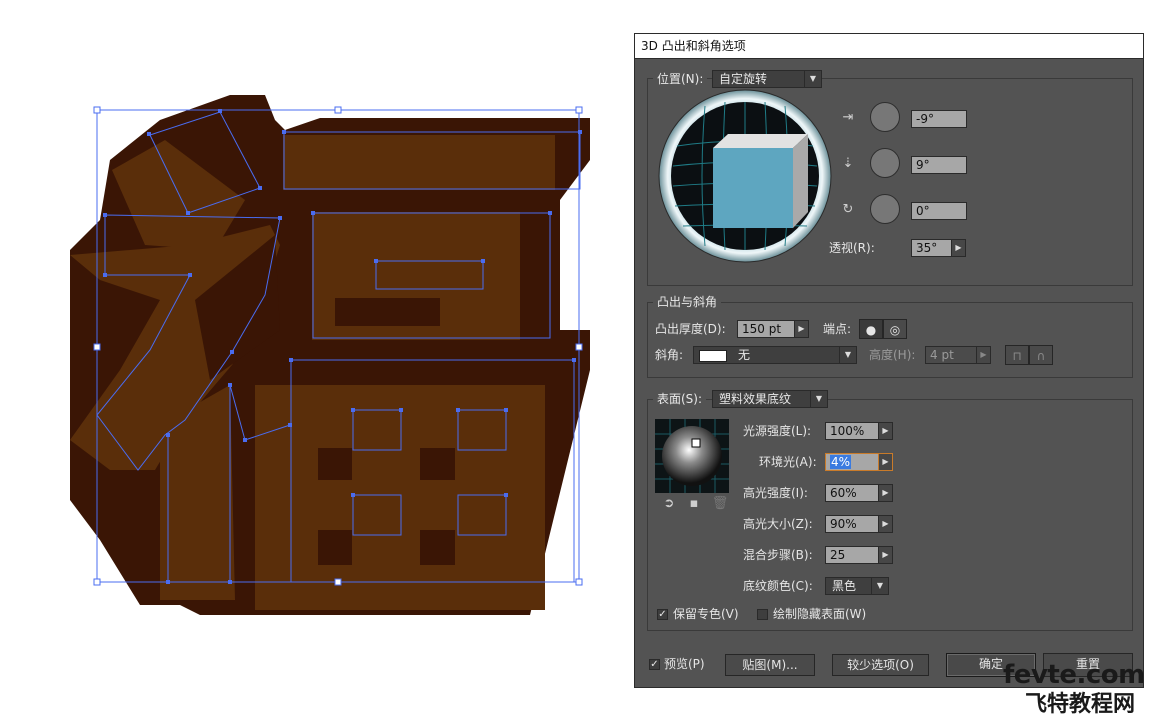 This screenshot has height=723, width=1167. Describe the element at coordinates (669, 504) in the screenshot. I see `move-light-back-icon: ➲` at that location.